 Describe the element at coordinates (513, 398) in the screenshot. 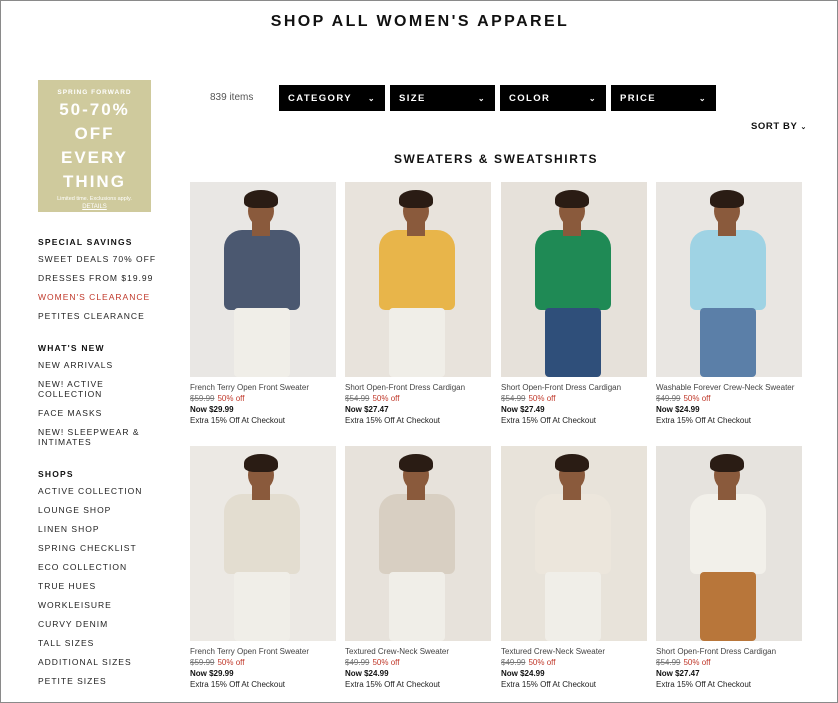

I see `original-price: $54.99` at that location.